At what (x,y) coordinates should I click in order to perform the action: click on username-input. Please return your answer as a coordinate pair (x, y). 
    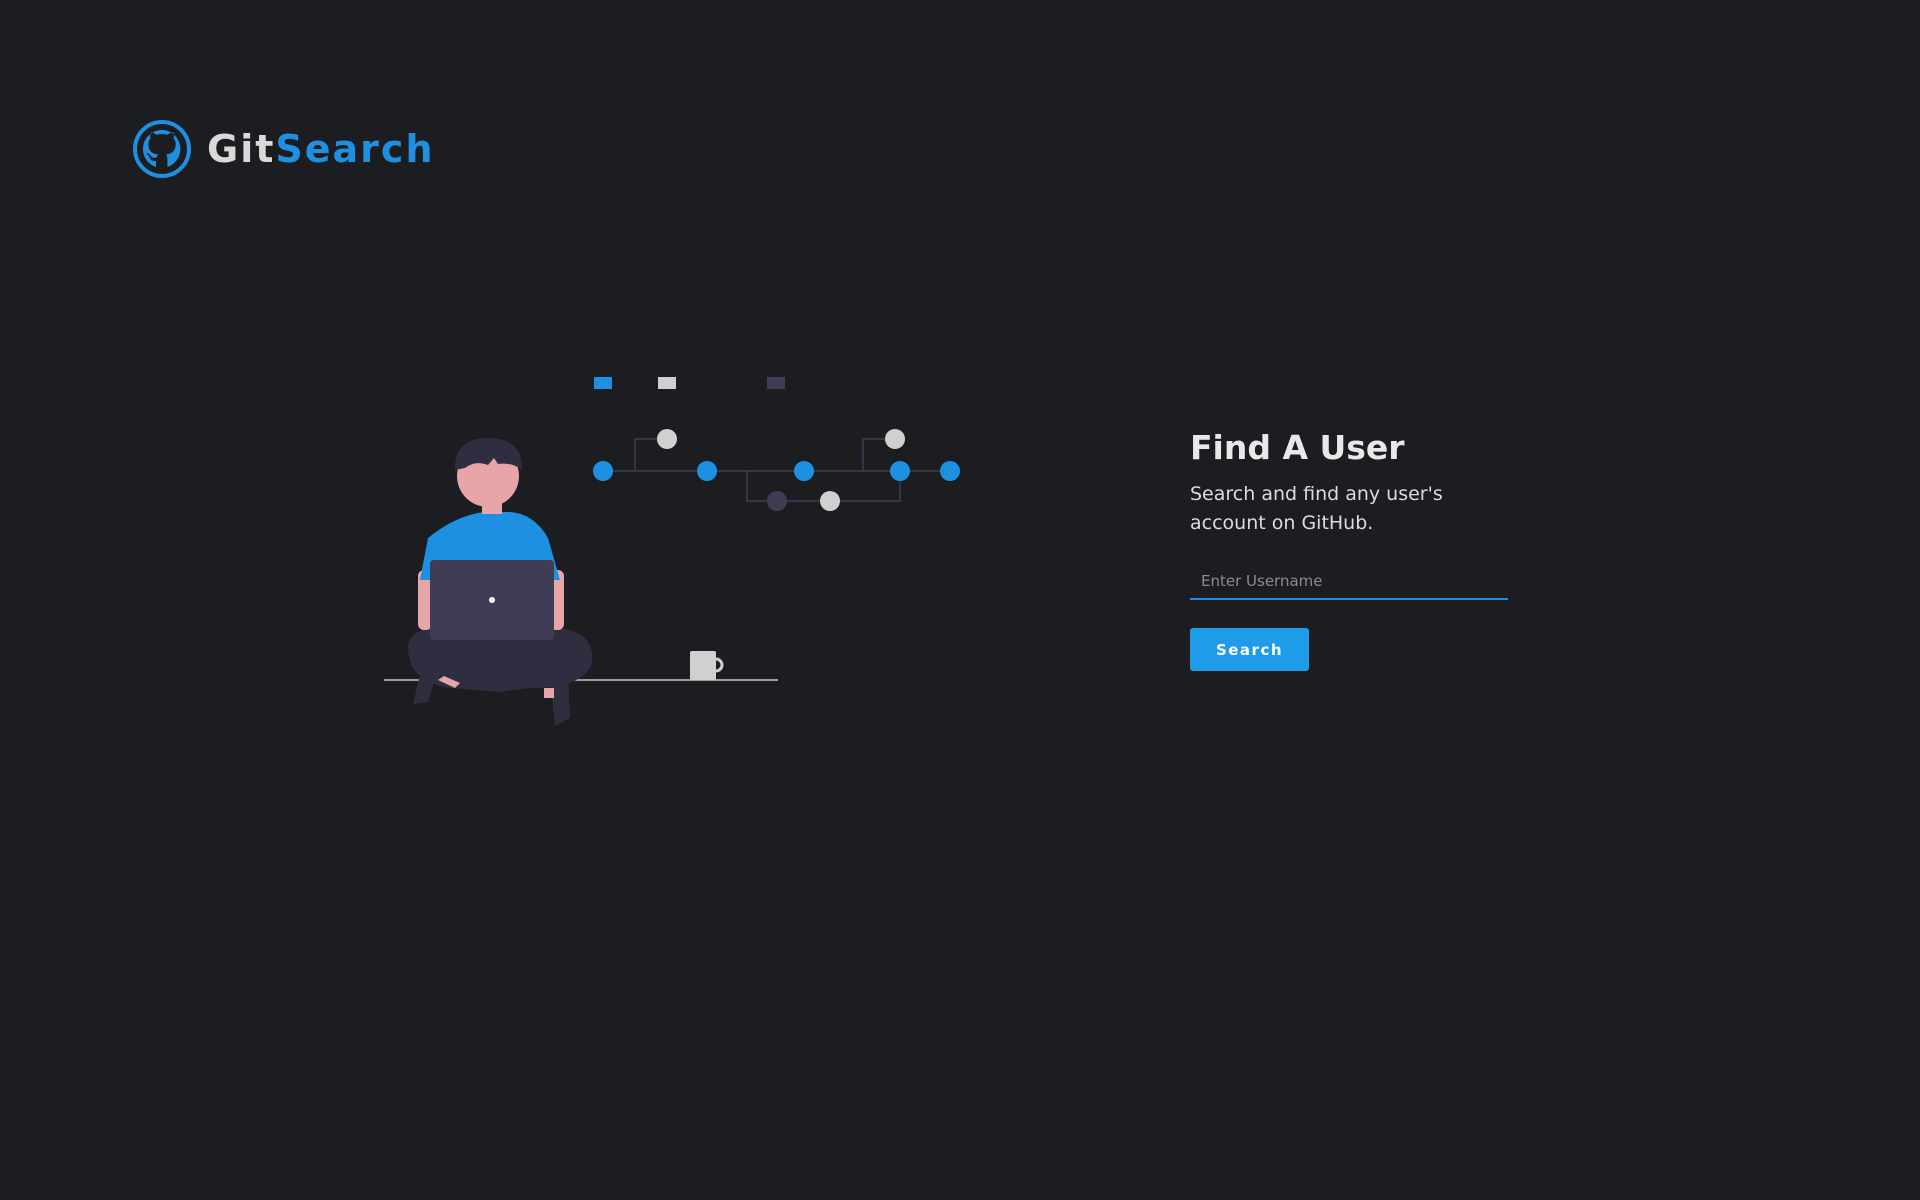
    Looking at the image, I should click on (1349, 582).